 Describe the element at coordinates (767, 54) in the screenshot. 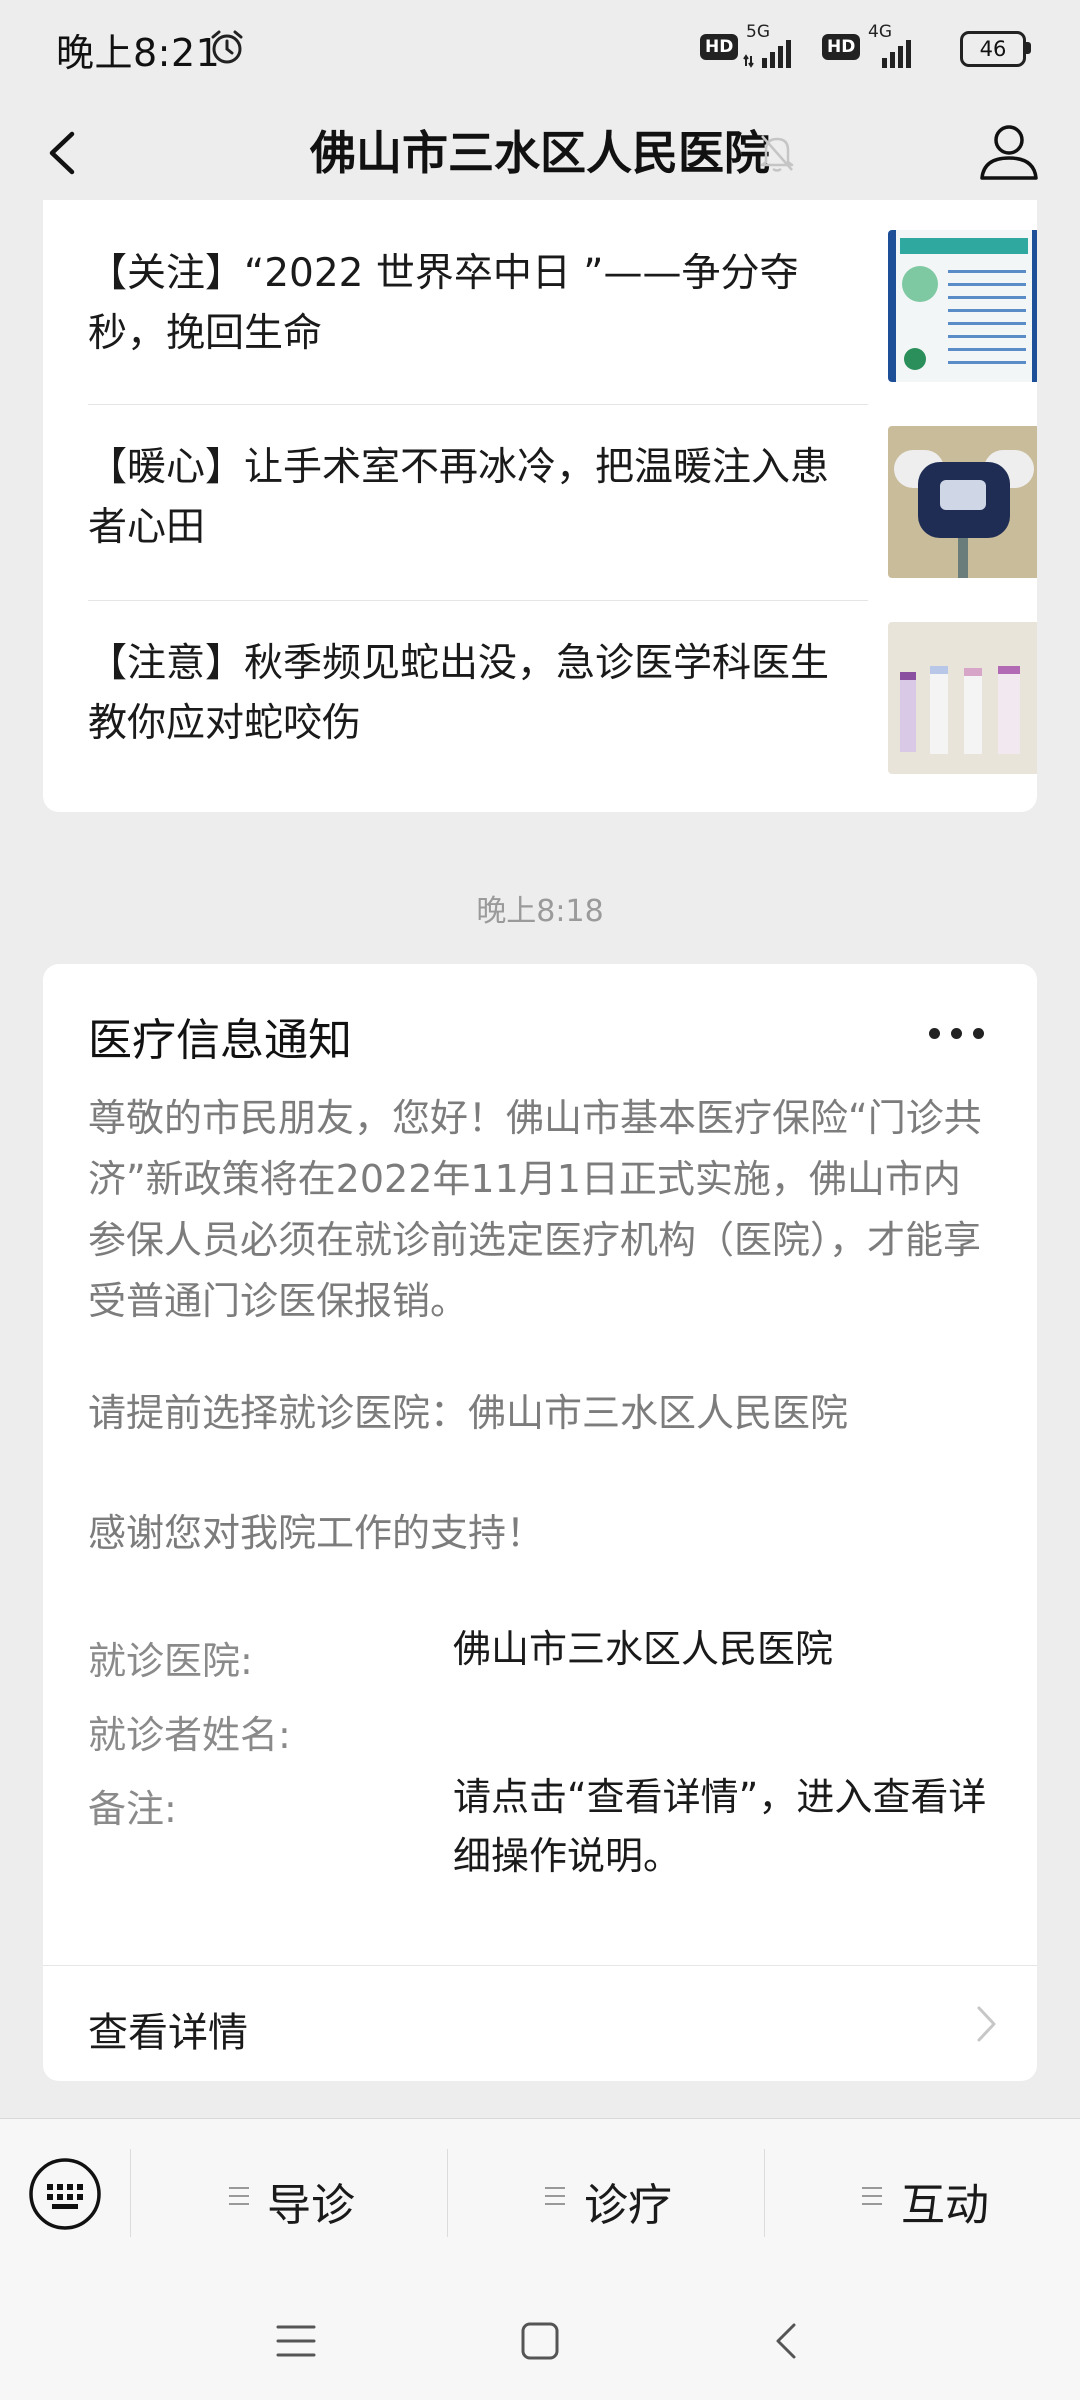

I see `signal-icon` at that location.